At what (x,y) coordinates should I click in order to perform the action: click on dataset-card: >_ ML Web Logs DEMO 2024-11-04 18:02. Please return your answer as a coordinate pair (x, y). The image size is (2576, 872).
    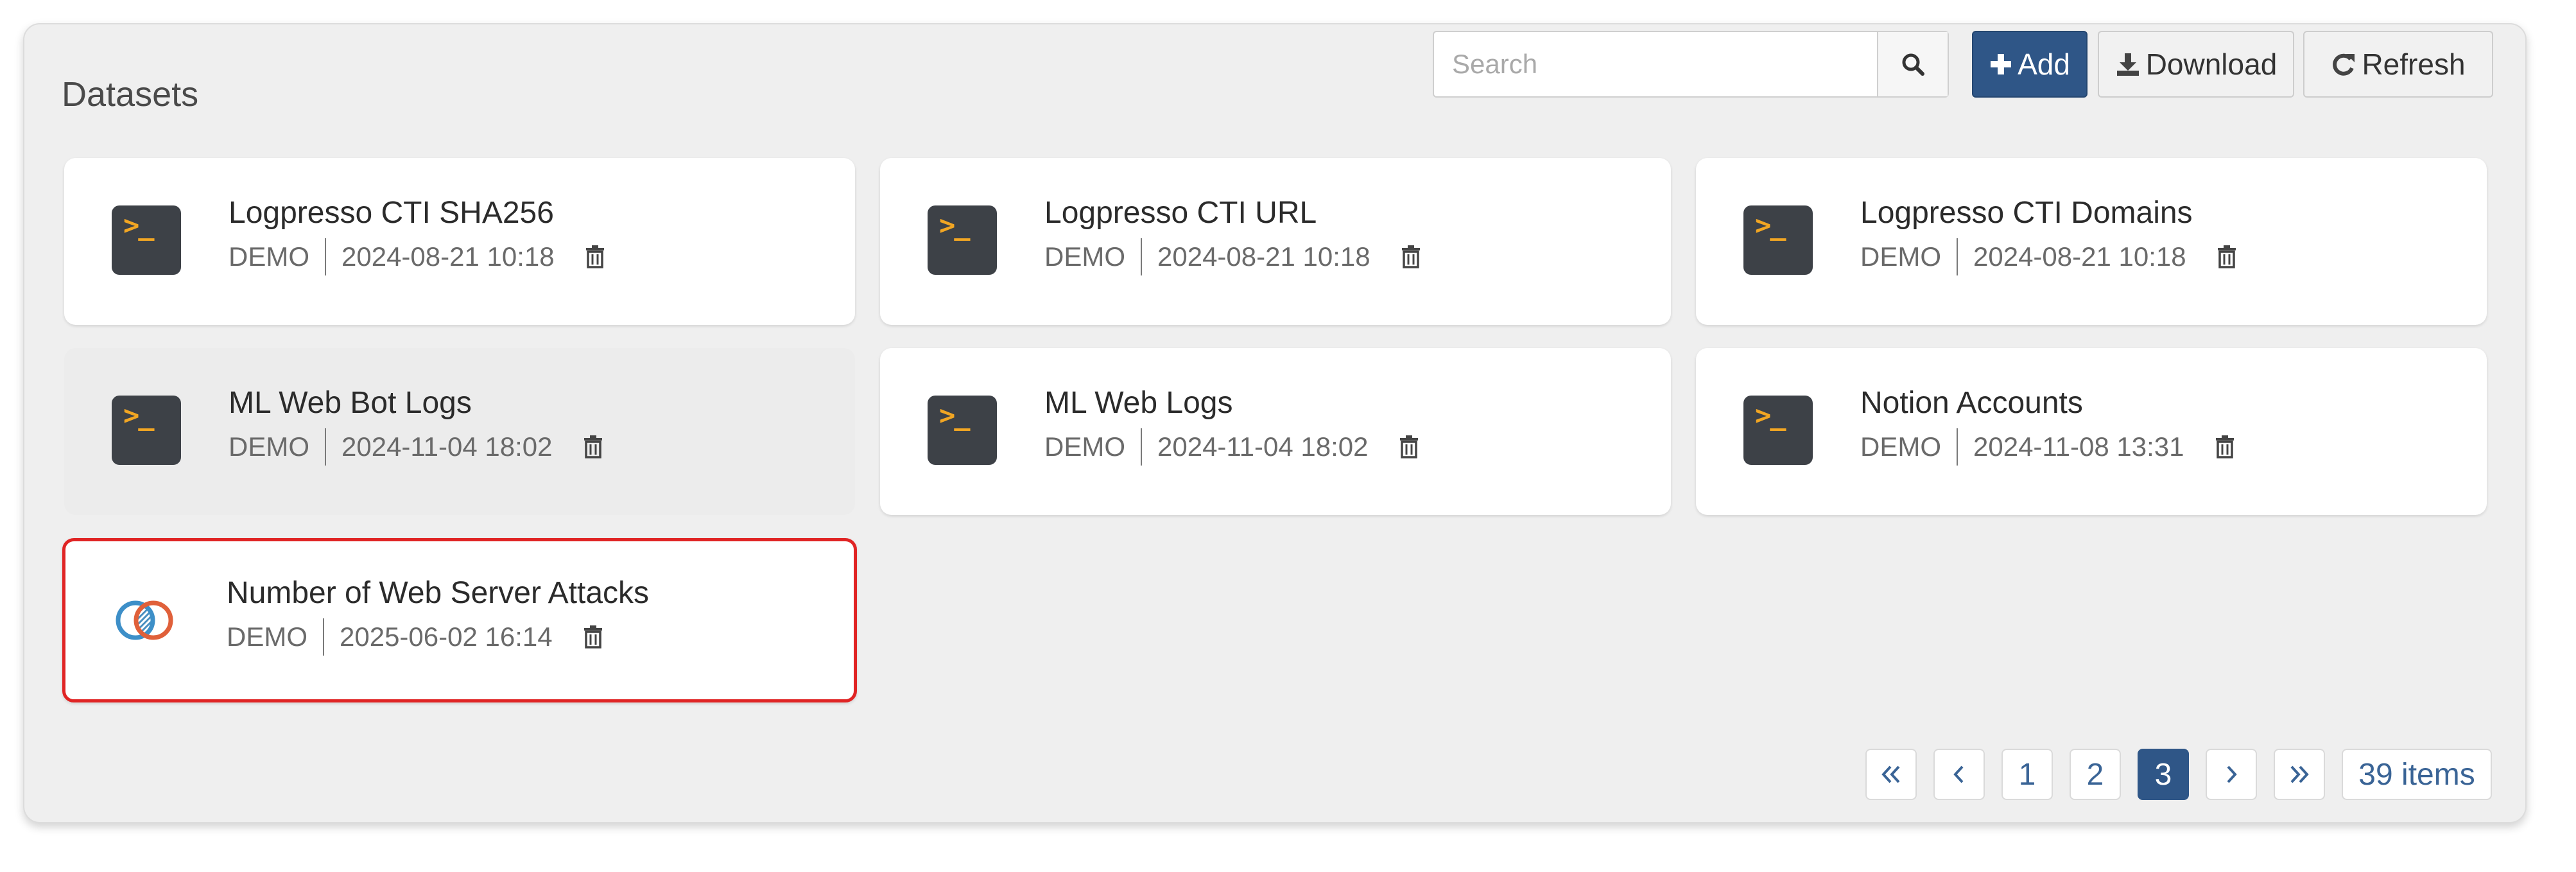
    Looking at the image, I should click on (1276, 432).